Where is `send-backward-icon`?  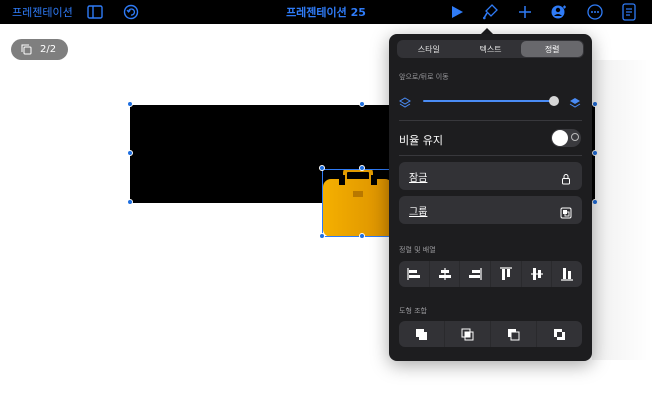 send-backward-icon is located at coordinates (405, 103).